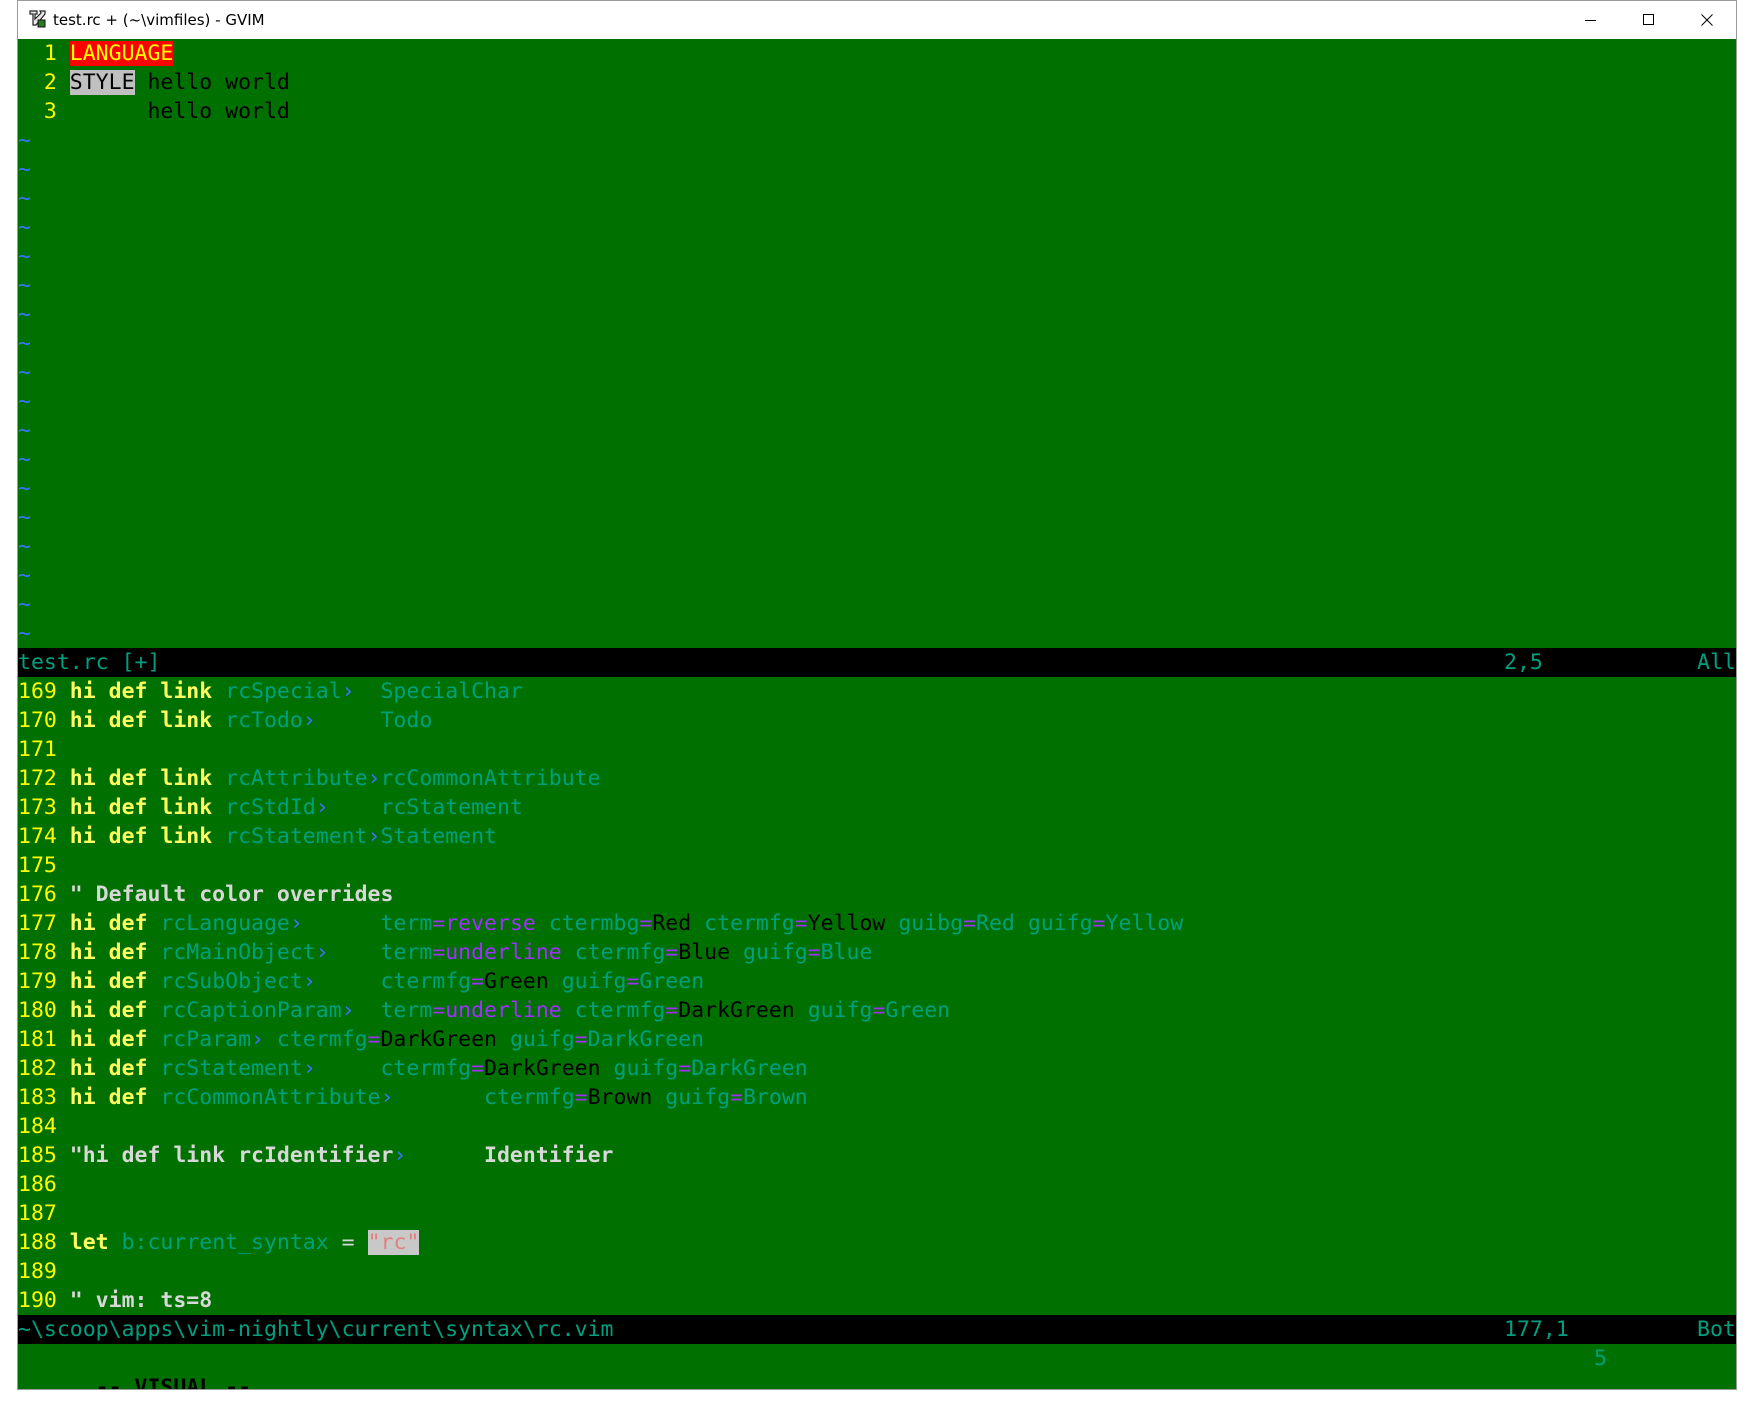 The height and width of the screenshot is (1412, 1758). I want to click on title-bar: test.rc + (~\vimfiles) - GVIM, so click(877, 20).